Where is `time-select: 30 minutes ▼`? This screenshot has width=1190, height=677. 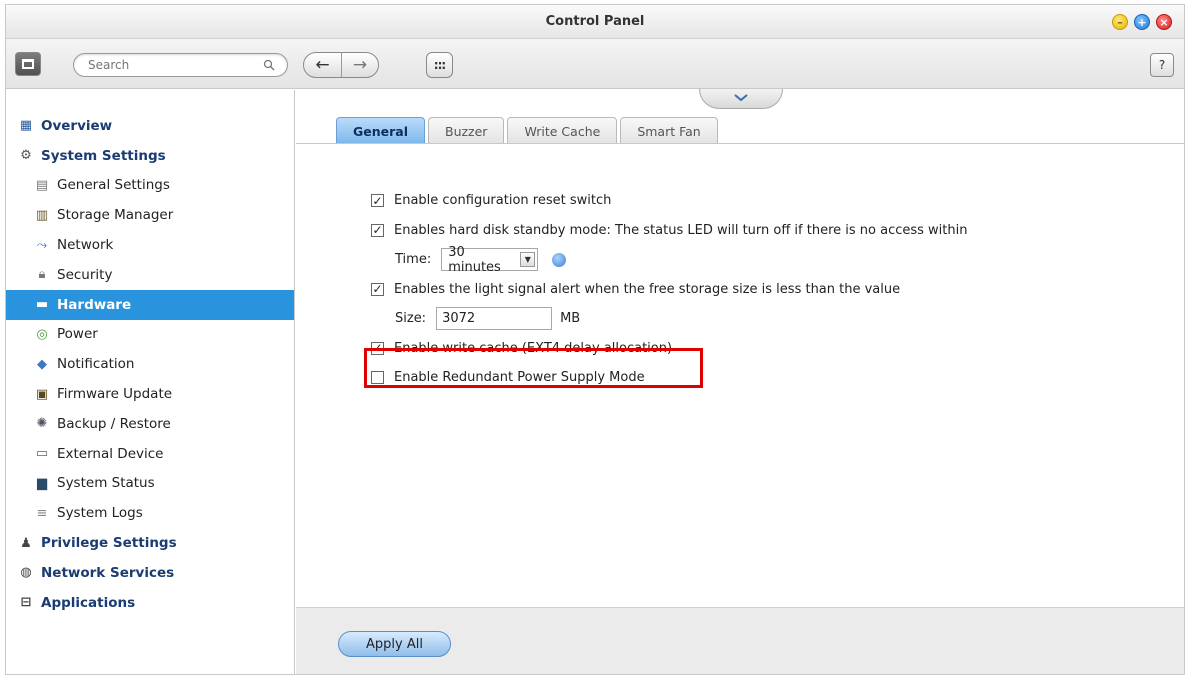 time-select: 30 minutes ▼ is located at coordinates (490, 260).